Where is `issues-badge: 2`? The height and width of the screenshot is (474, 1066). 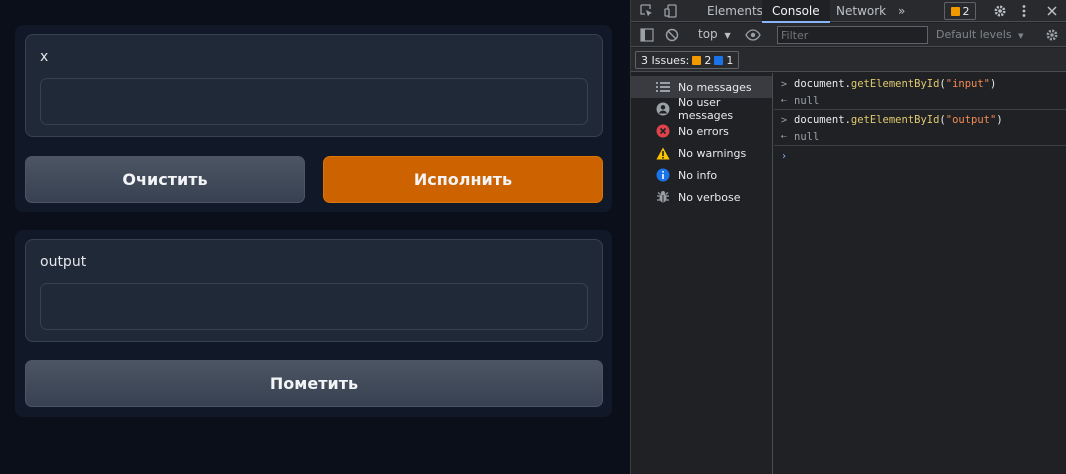
issues-badge: 2 is located at coordinates (960, 11).